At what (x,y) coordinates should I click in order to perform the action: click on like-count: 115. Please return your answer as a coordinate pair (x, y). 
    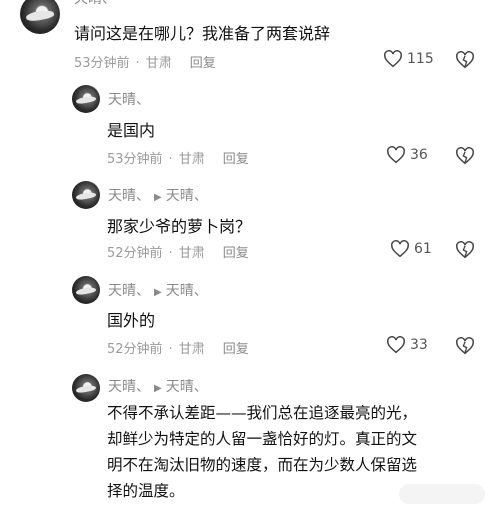
    Looking at the image, I should click on (420, 59).